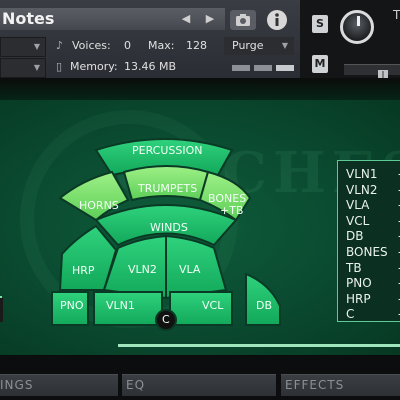 Image resolution: width=400 pixels, height=400 pixels. What do you see at coordinates (200, 89) in the screenshot?
I see `panel-top-strip` at bounding box center [200, 89].